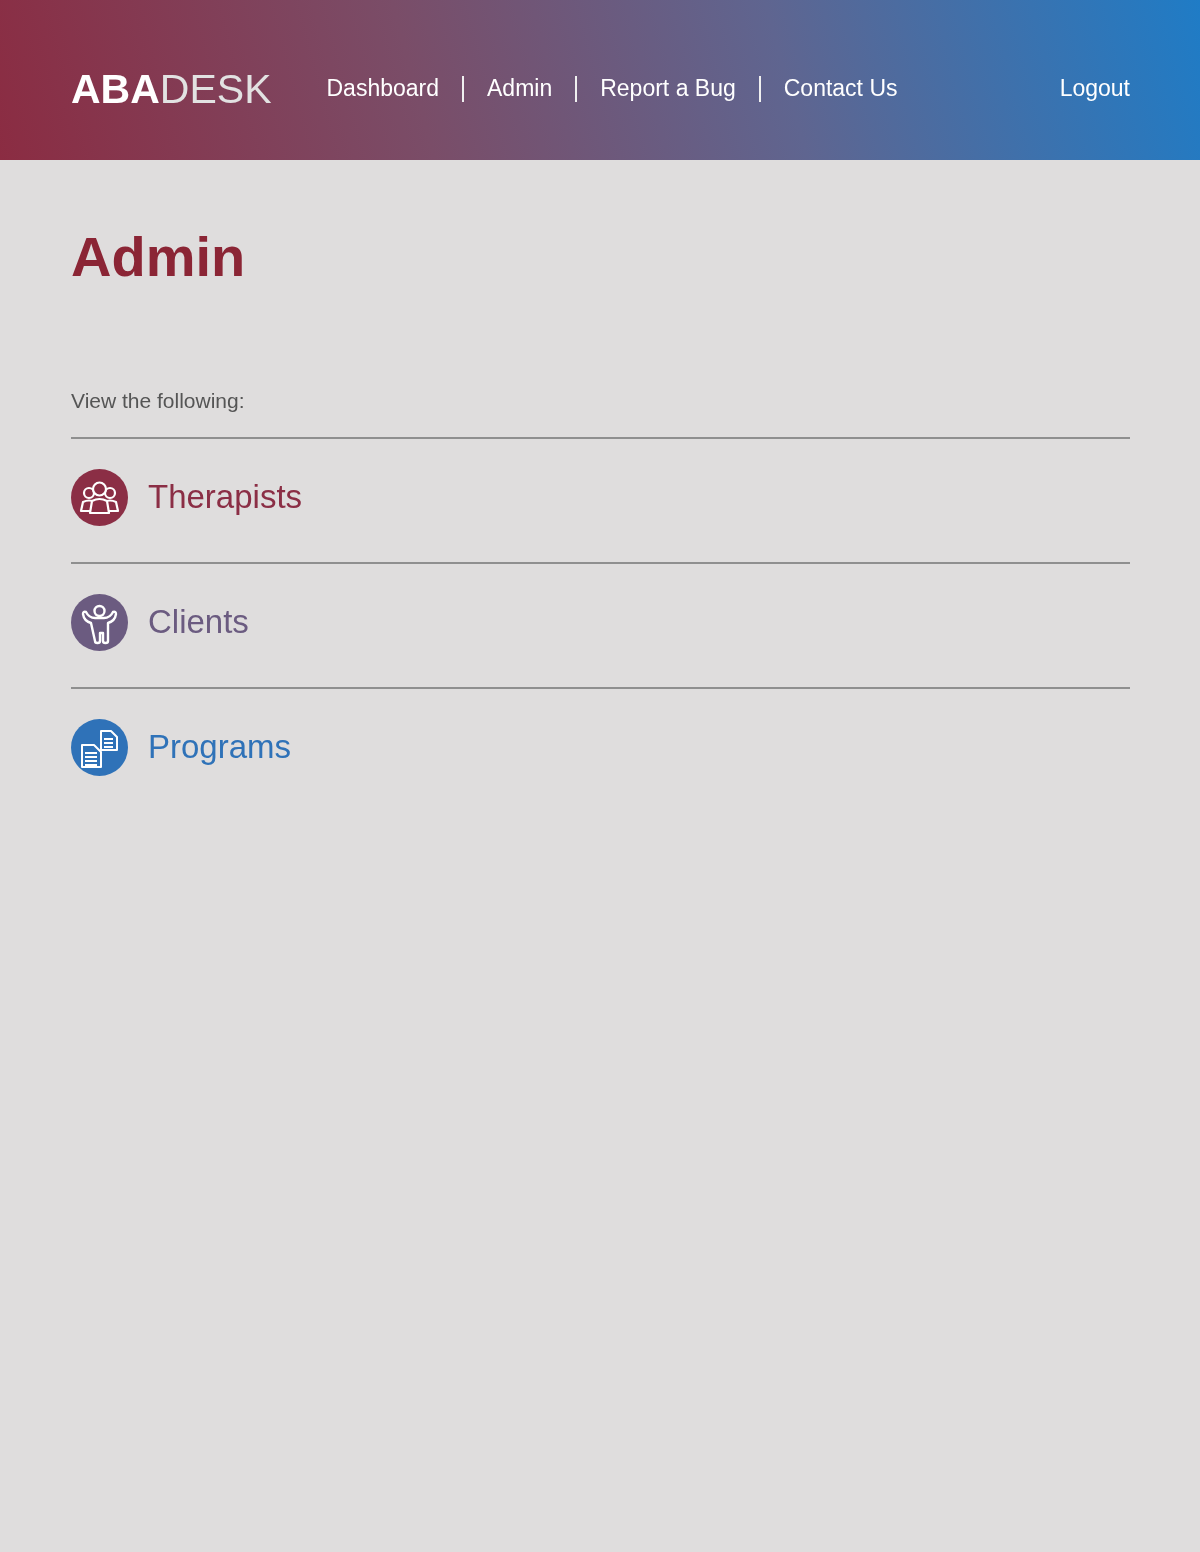  I want to click on logout-link: Logout, so click(1094, 89).